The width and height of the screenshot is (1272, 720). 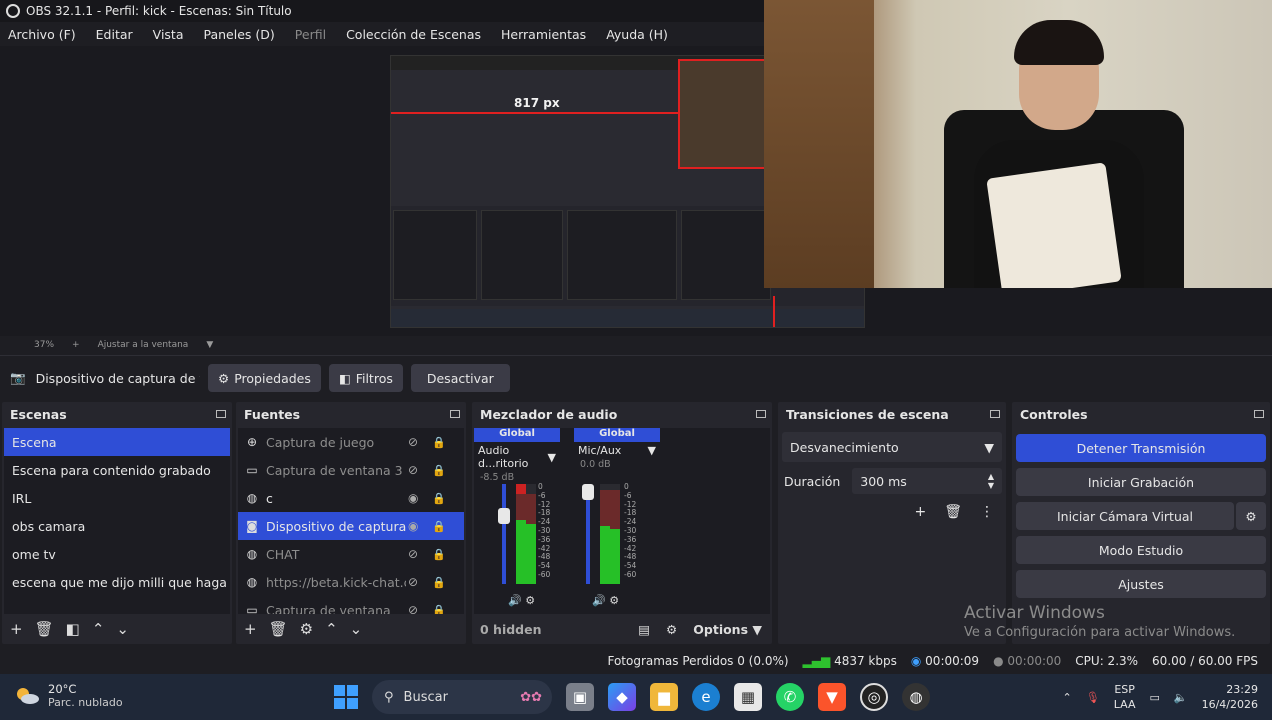 I want to click on duration-spinbox: 300 ms ▲ ▼, so click(x=927, y=481).